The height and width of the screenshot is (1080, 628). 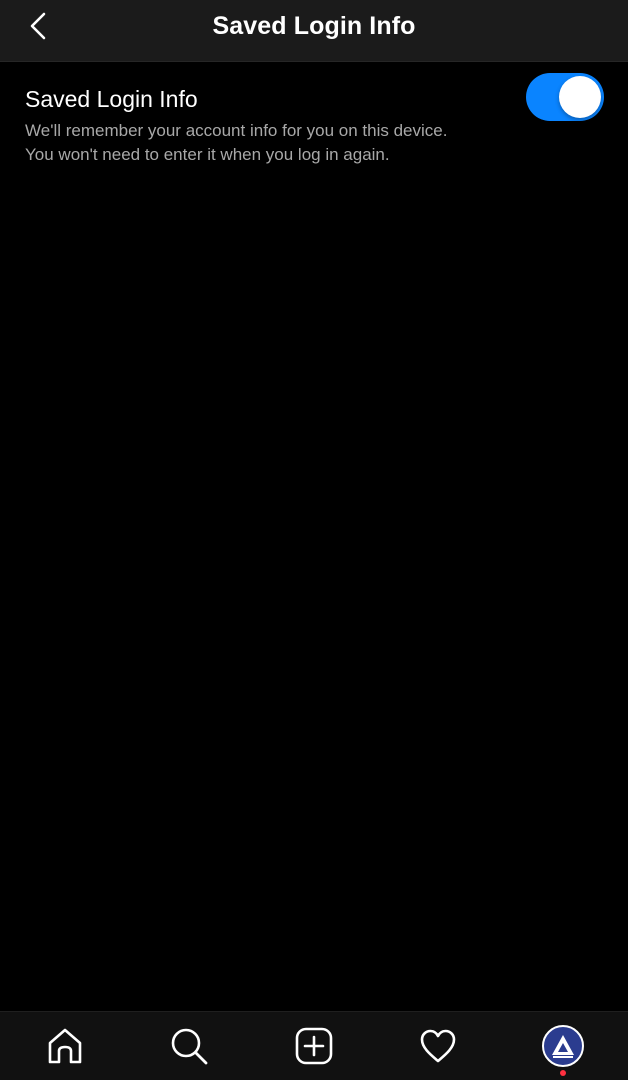 I want to click on setting-title: Saved Login Info, so click(x=111, y=99).